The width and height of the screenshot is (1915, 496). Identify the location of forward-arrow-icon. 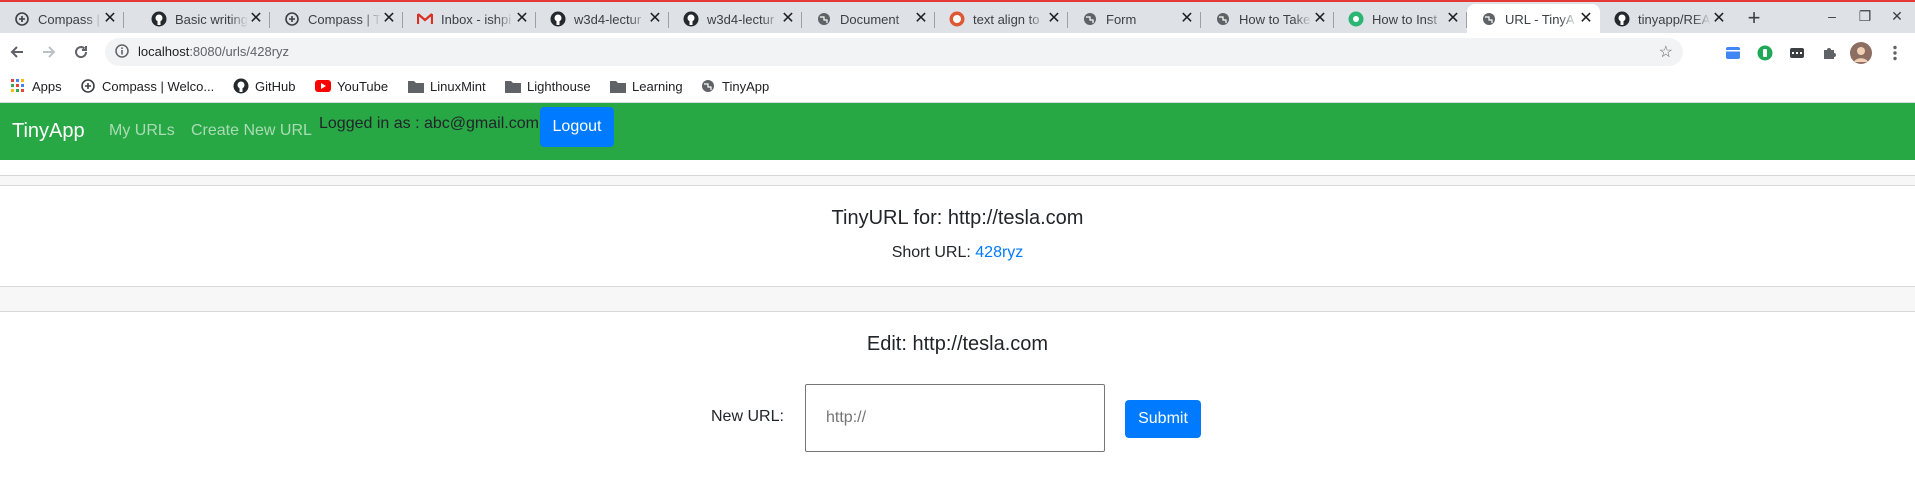
(49, 52).